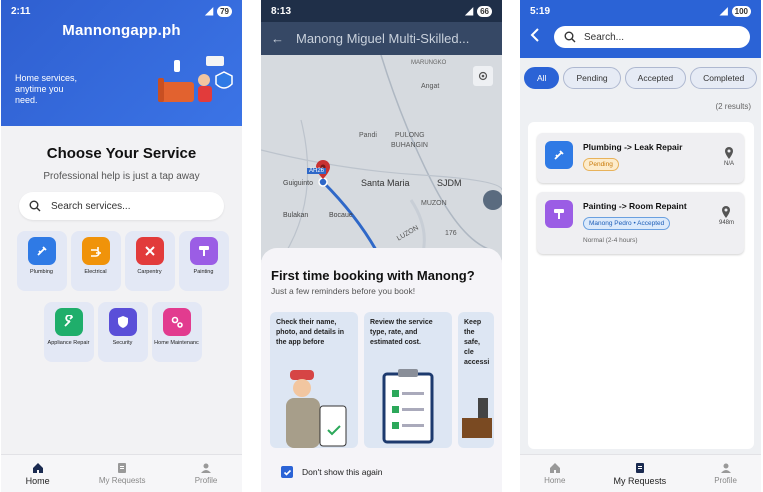 The height and width of the screenshot is (492, 763). What do you see at coordinates (68, 332) in the screenshot?
I see `service-card-appliance-repair: Appliance Repair` at bounding box center [68, 332].